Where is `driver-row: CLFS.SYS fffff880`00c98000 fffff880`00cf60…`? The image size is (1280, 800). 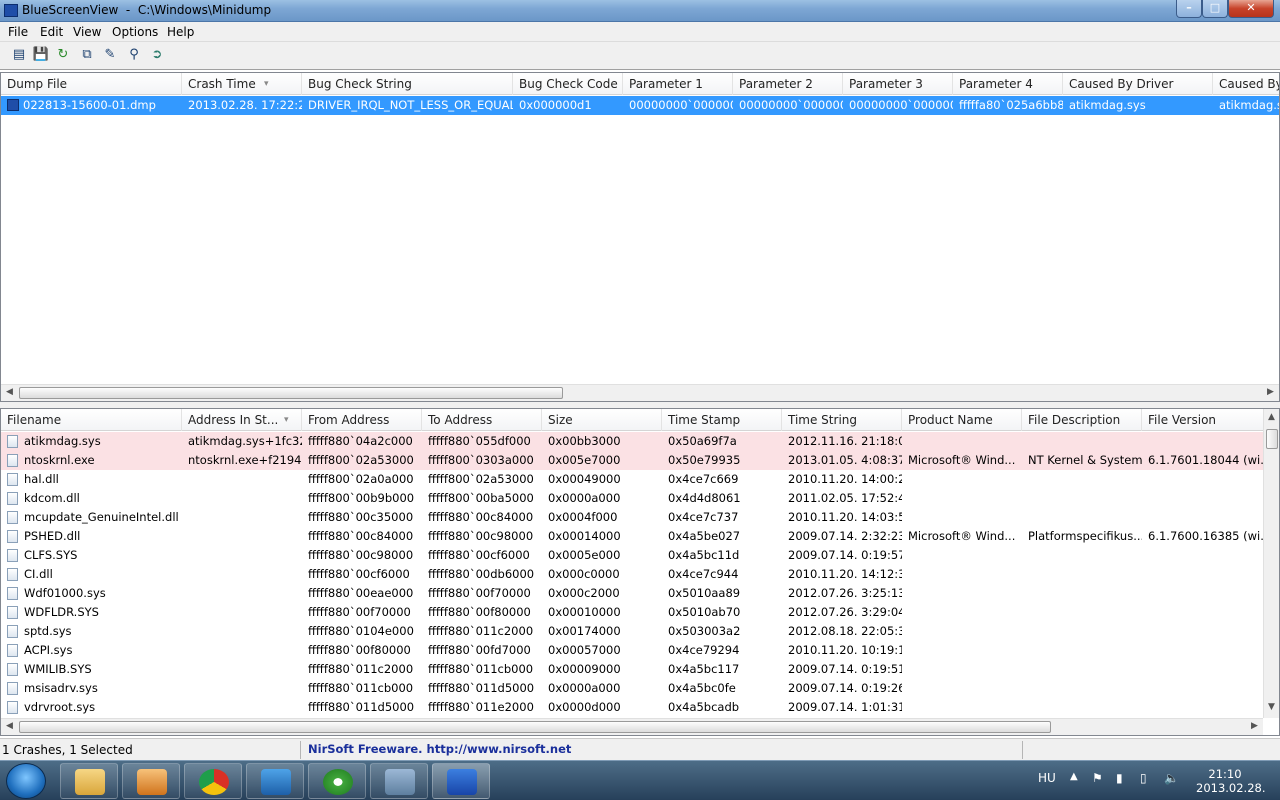 driver-row: CLFS.SYS fffff880`00c98000 fffff880`00cf60… is located at coordinates (632, 555).